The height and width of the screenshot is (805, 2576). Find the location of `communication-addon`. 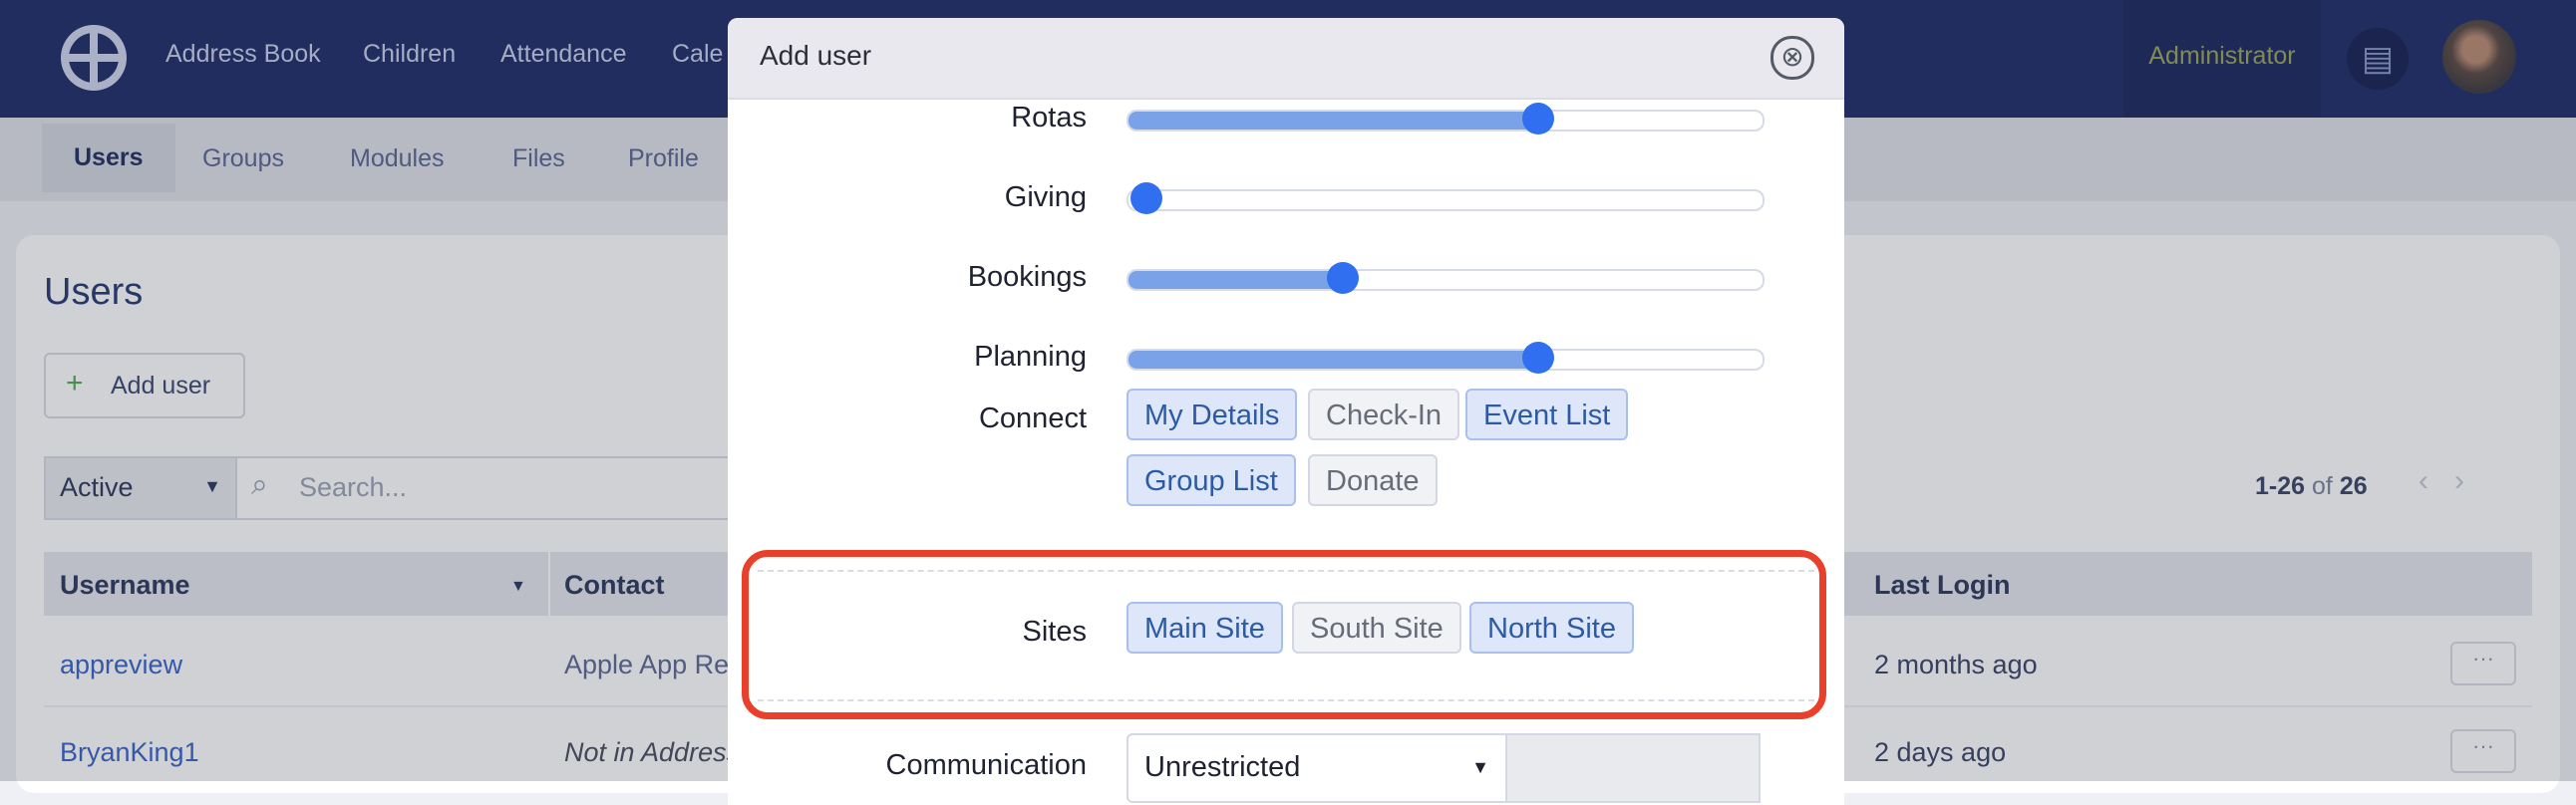

communication-addon is located at coordinates (1634, 768).